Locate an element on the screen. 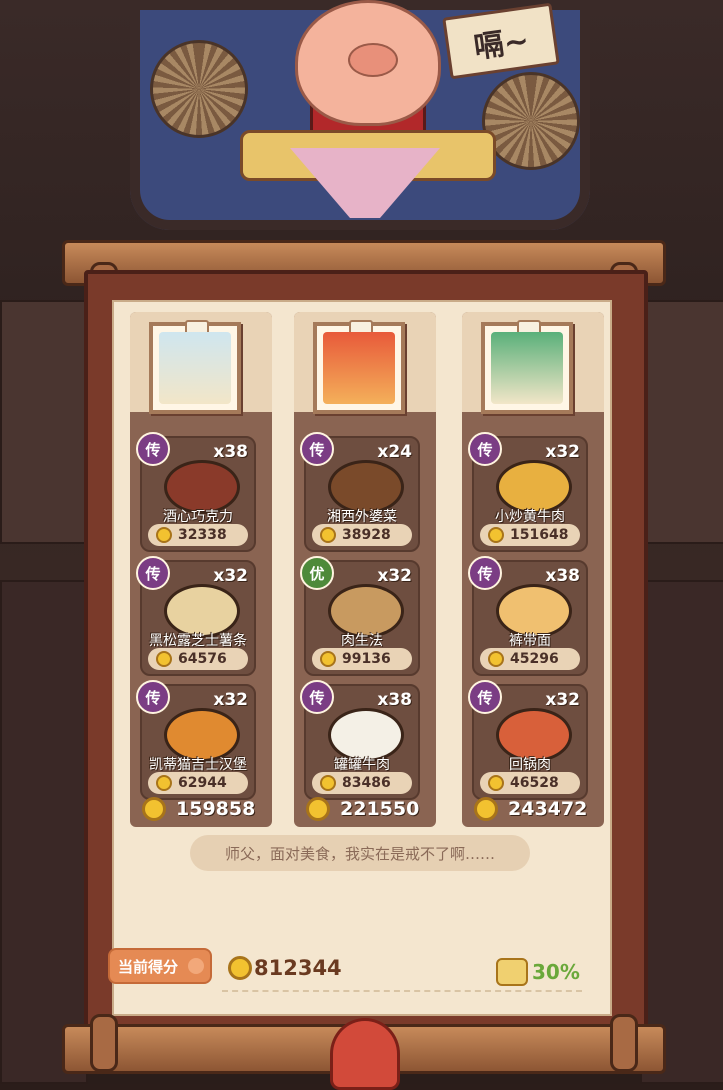  column-total: 243472 is located at coordinates (526, 809).